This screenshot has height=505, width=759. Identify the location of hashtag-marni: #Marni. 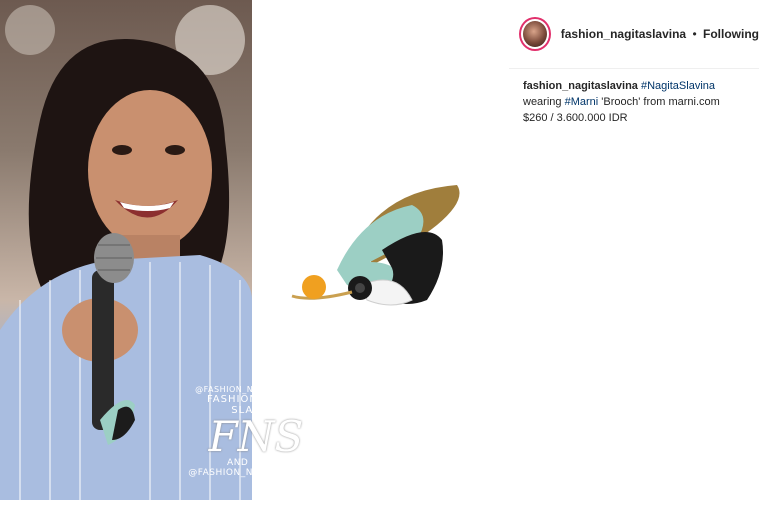
(582, 102).